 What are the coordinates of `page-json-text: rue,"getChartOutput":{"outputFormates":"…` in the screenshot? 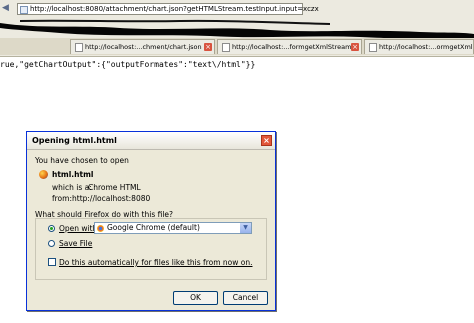 It's located at (128, 64).